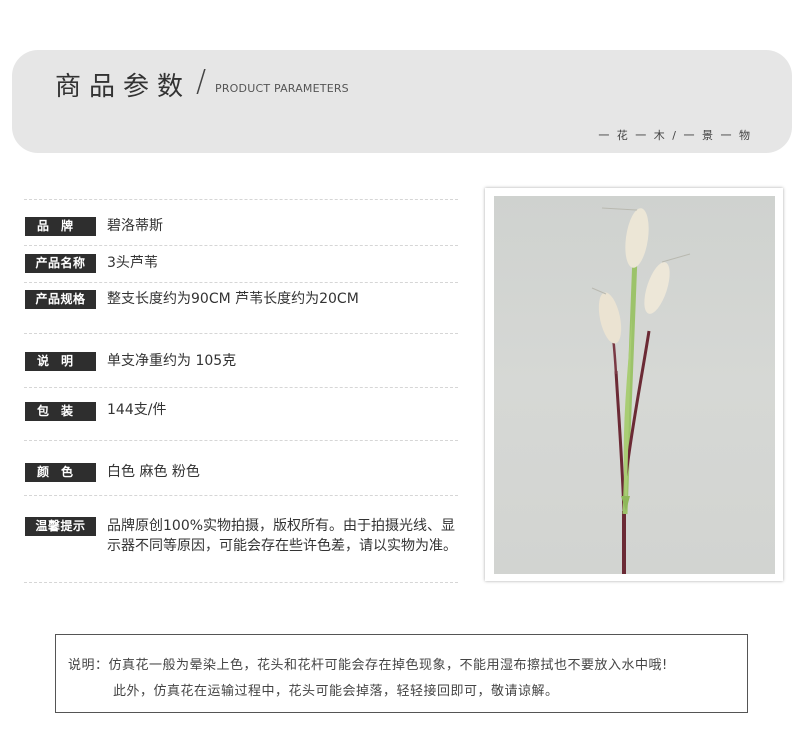  I want to click on stem-left, so click(620, 442).